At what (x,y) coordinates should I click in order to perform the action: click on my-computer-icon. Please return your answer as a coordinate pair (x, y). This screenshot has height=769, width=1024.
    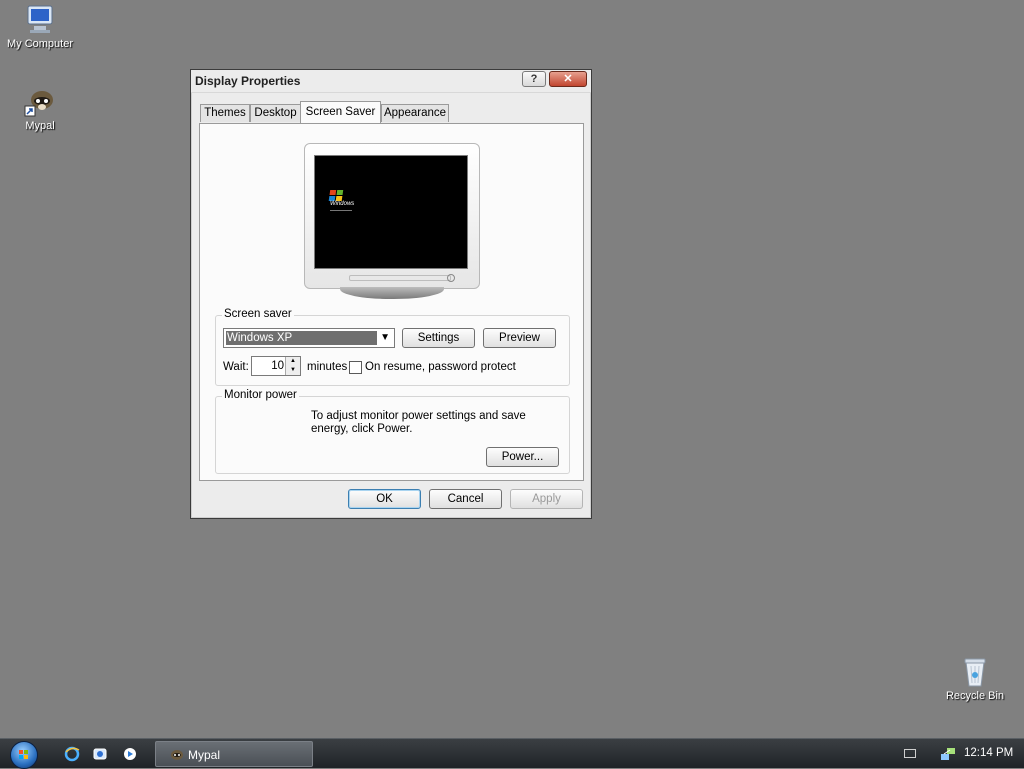
    Looking at the image, I should click on (40, 20).